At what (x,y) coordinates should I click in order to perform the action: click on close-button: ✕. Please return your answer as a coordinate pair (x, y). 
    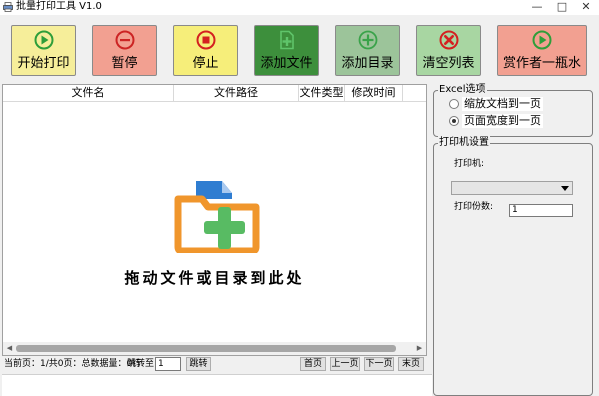
    Looking at the image, I should click on (586, 7).